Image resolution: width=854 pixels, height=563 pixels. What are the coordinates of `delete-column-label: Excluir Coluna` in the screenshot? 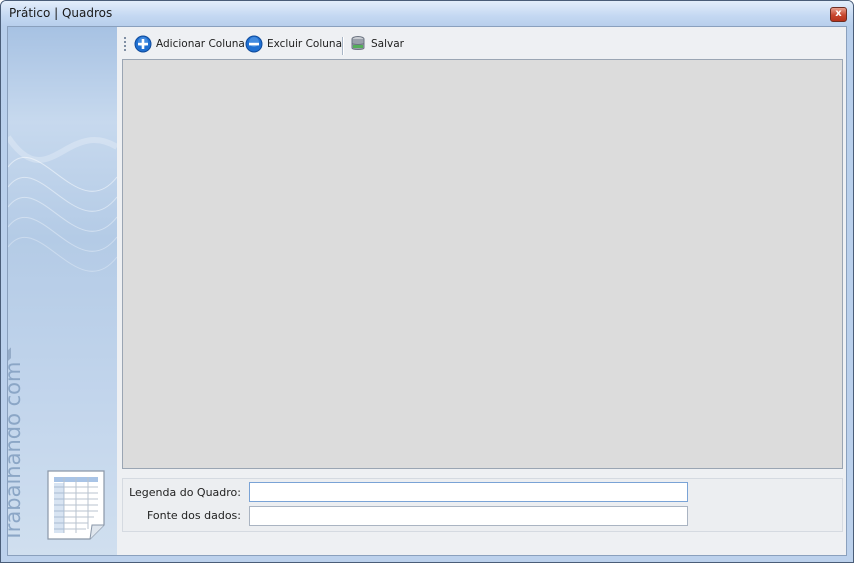 It's located at (304, 44).